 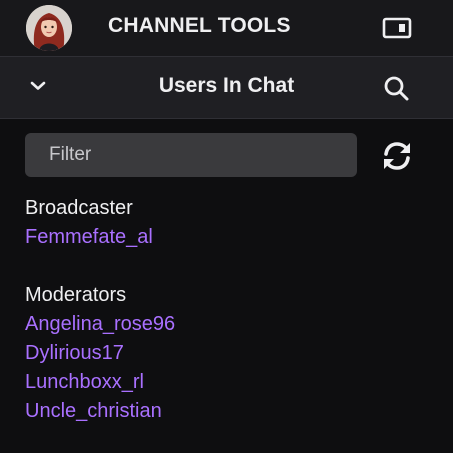 I want to click on users-in-chat-header: Users In Chat, so click(x=226, y=88).